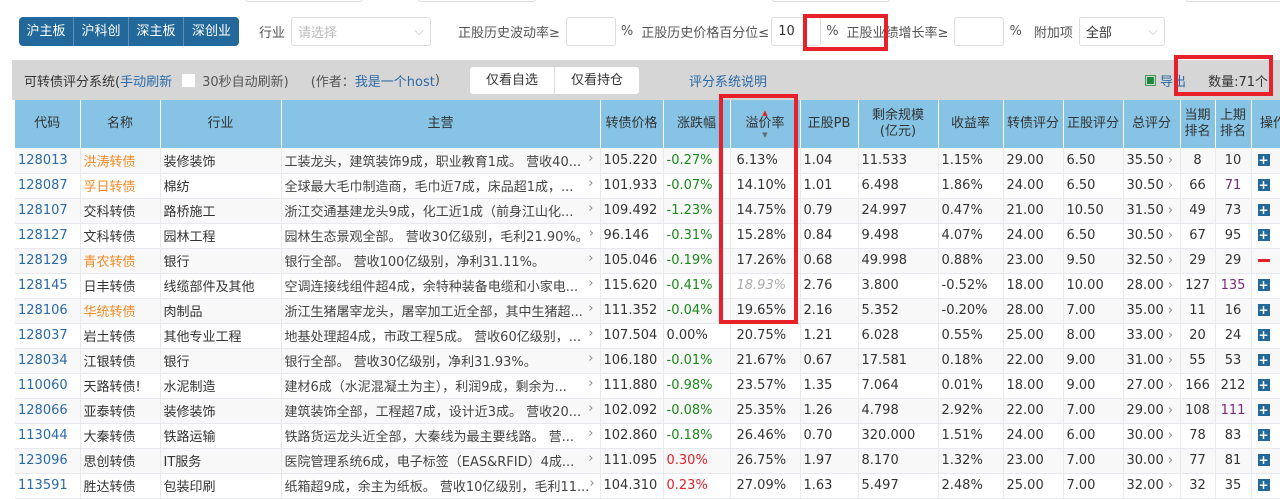  Describe the element at coordinates (189, 80) in the screenshot. I see `auto-refresh-checkbox` at that location.